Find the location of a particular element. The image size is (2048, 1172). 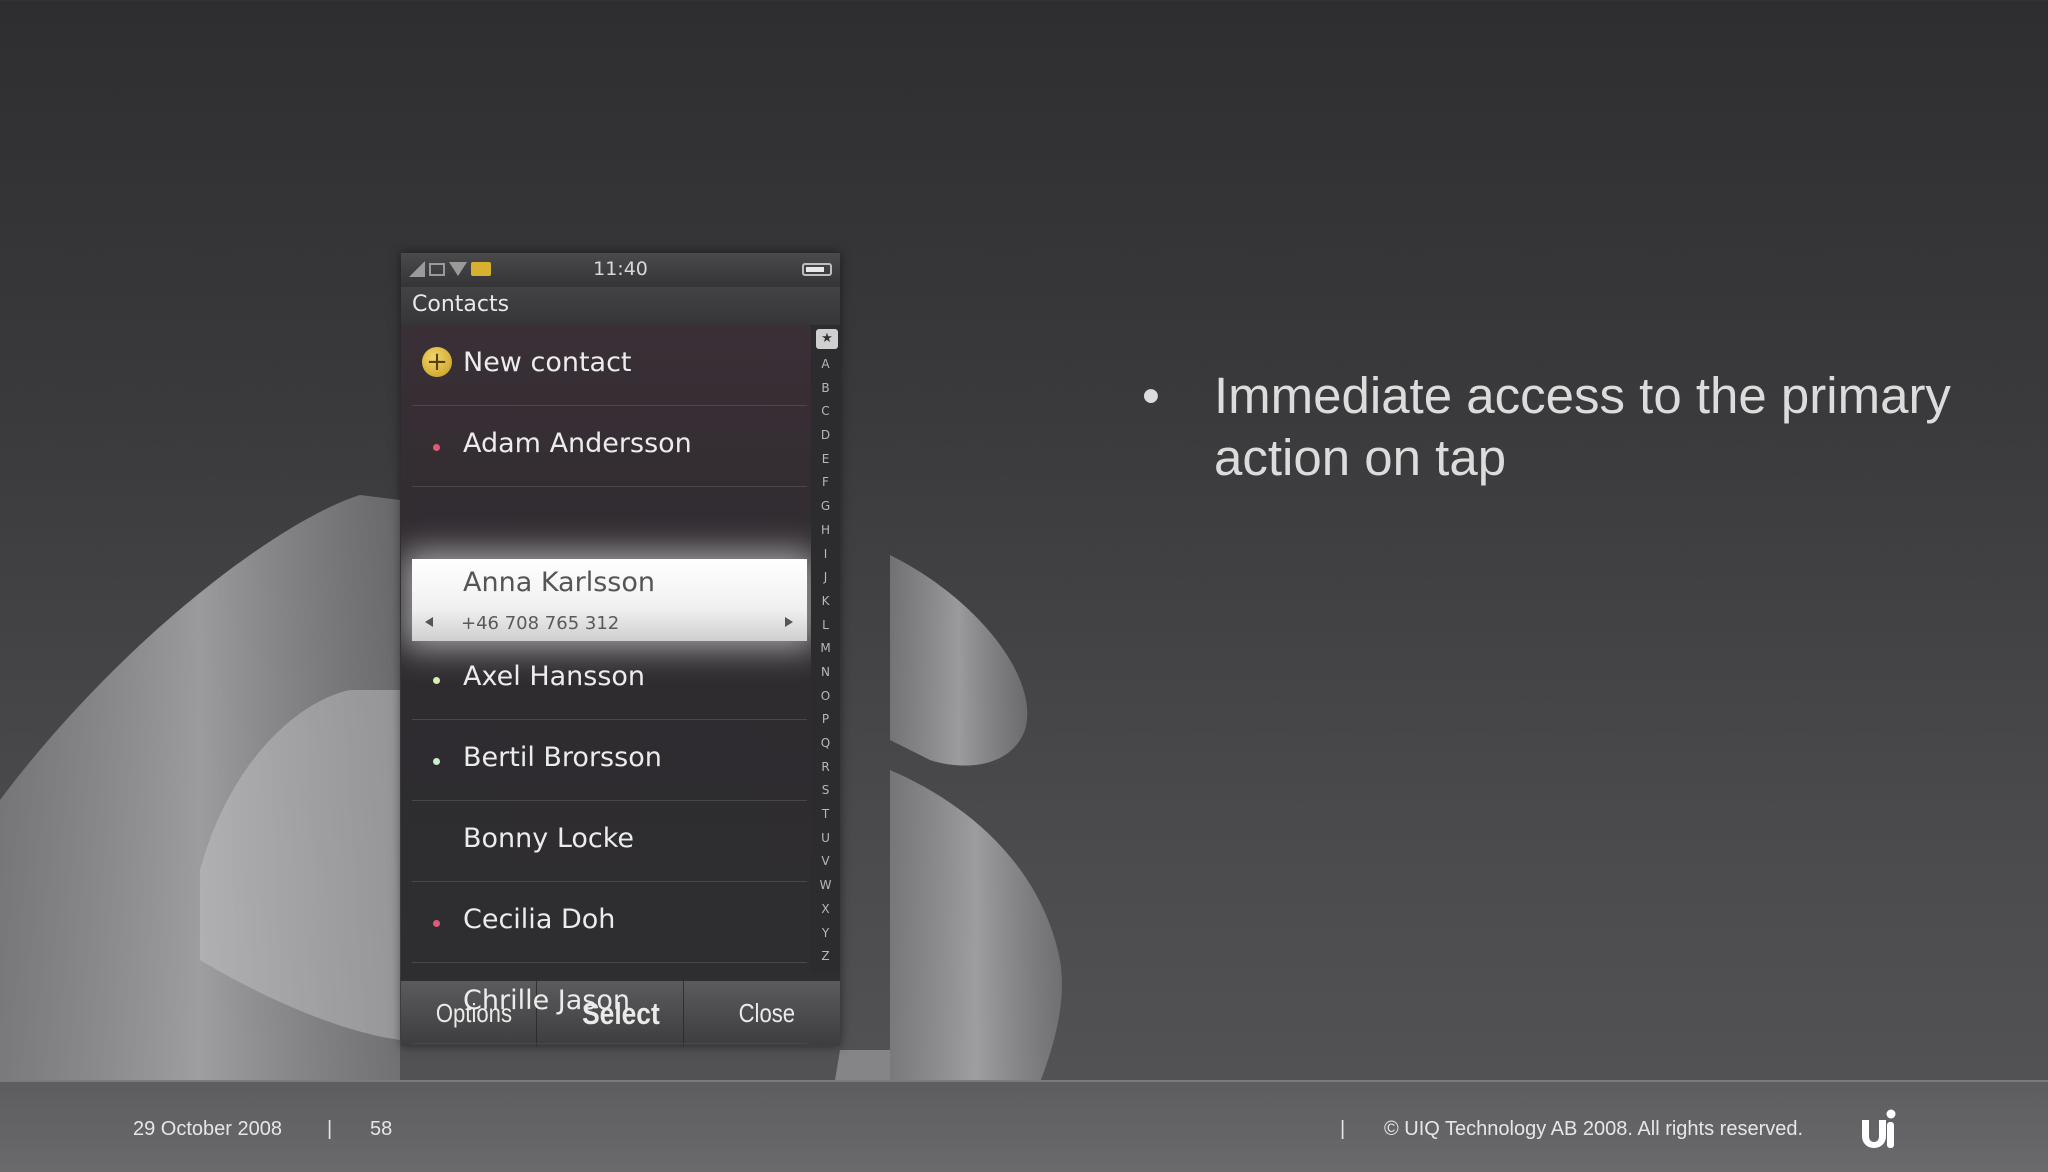

arrow-left-icon is located at coordinates (429, 622).